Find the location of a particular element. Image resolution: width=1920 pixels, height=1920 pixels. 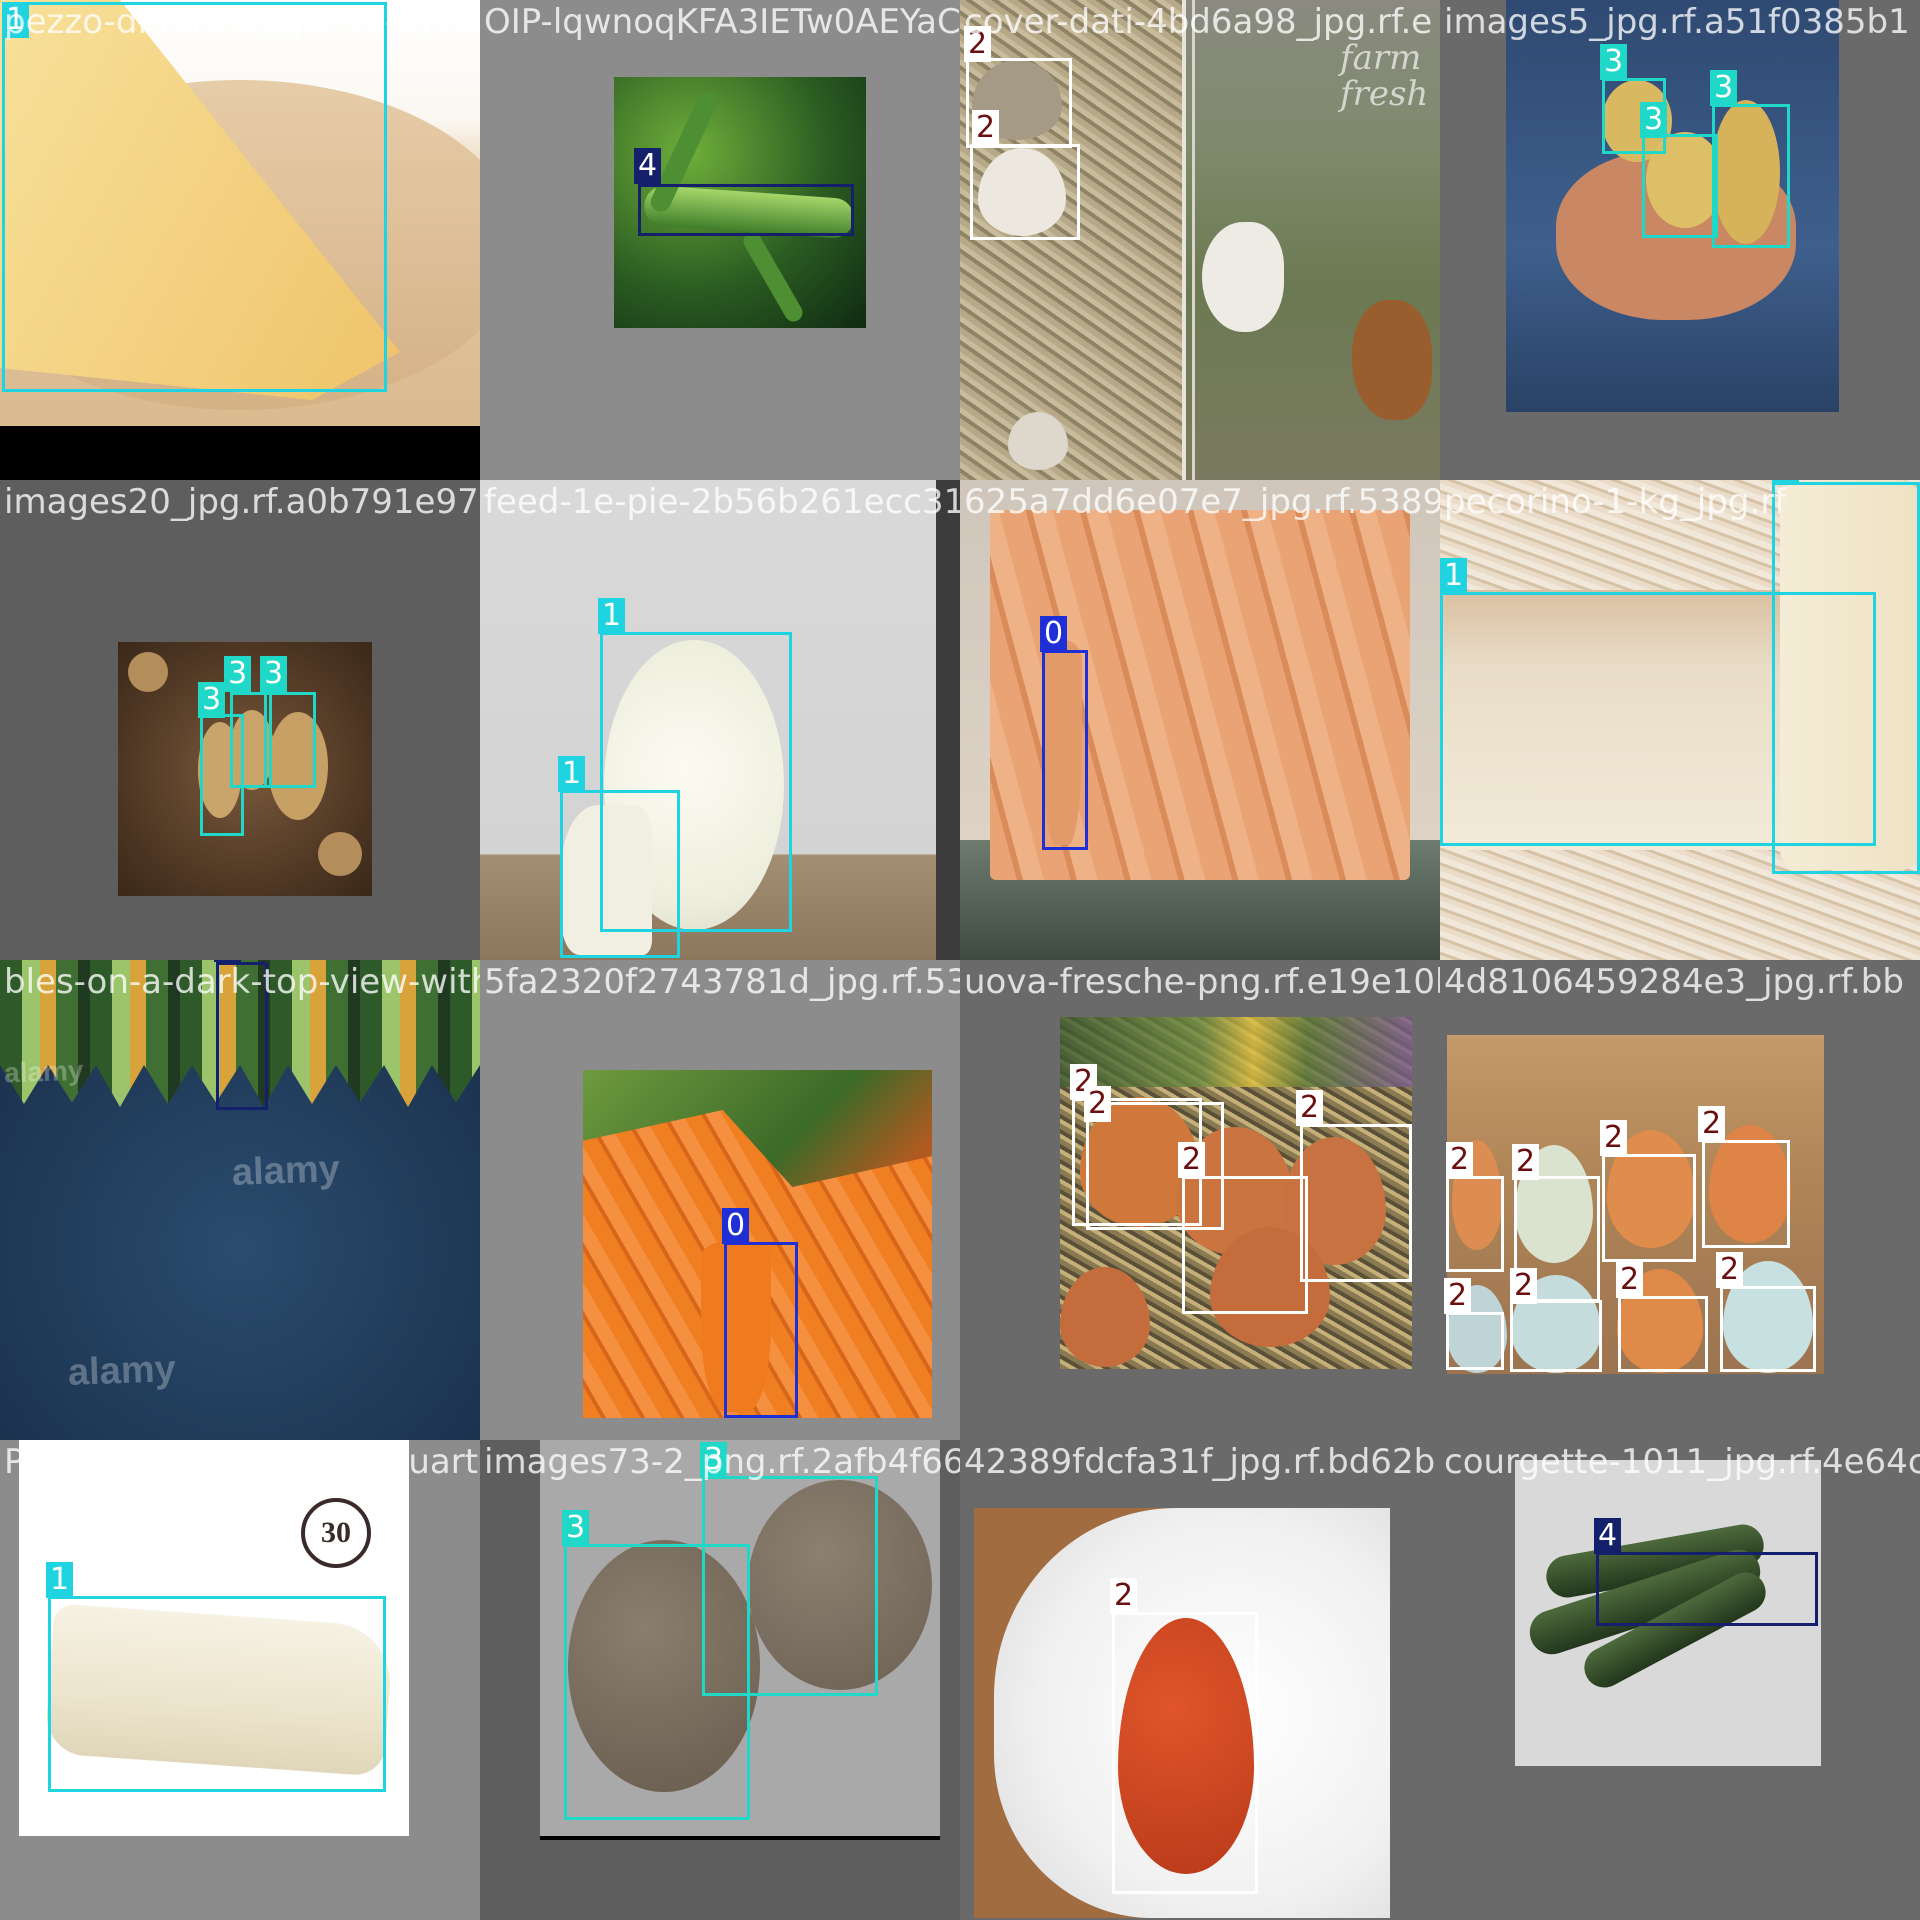

tile-filename: uova-fresche-png.rf.e19e10b6 is located at coordinates (1202, 982).